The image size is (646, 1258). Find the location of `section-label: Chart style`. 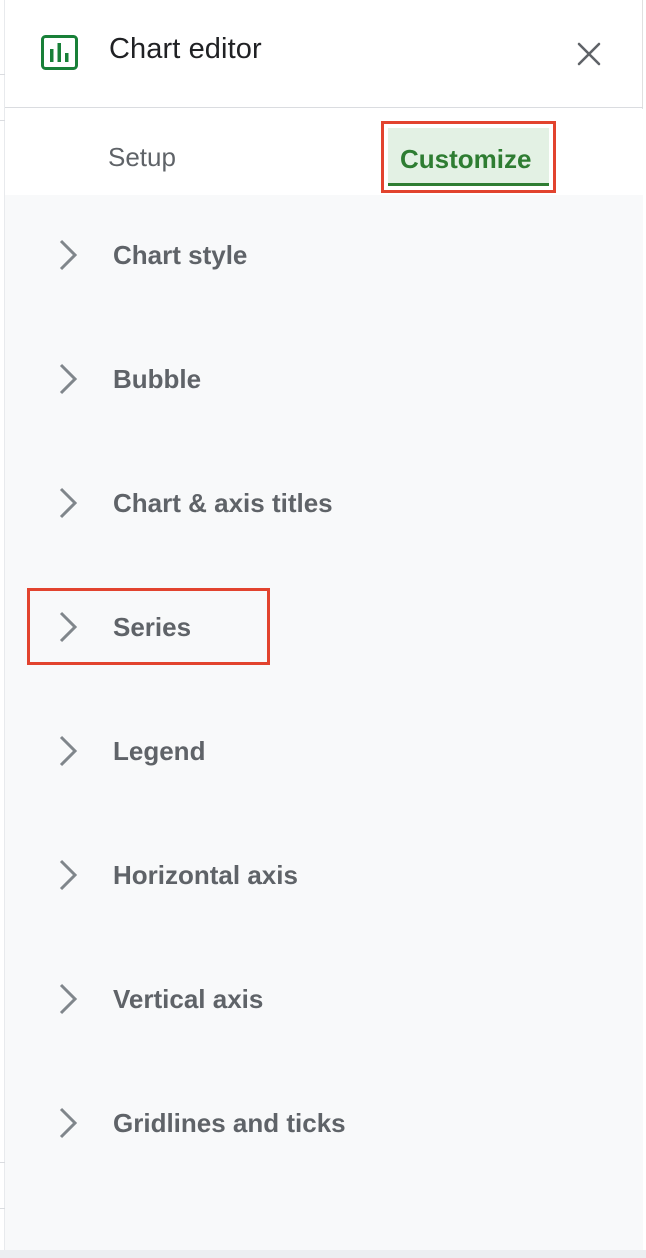

section-label: Chart style is located at coordinates (180, 255).